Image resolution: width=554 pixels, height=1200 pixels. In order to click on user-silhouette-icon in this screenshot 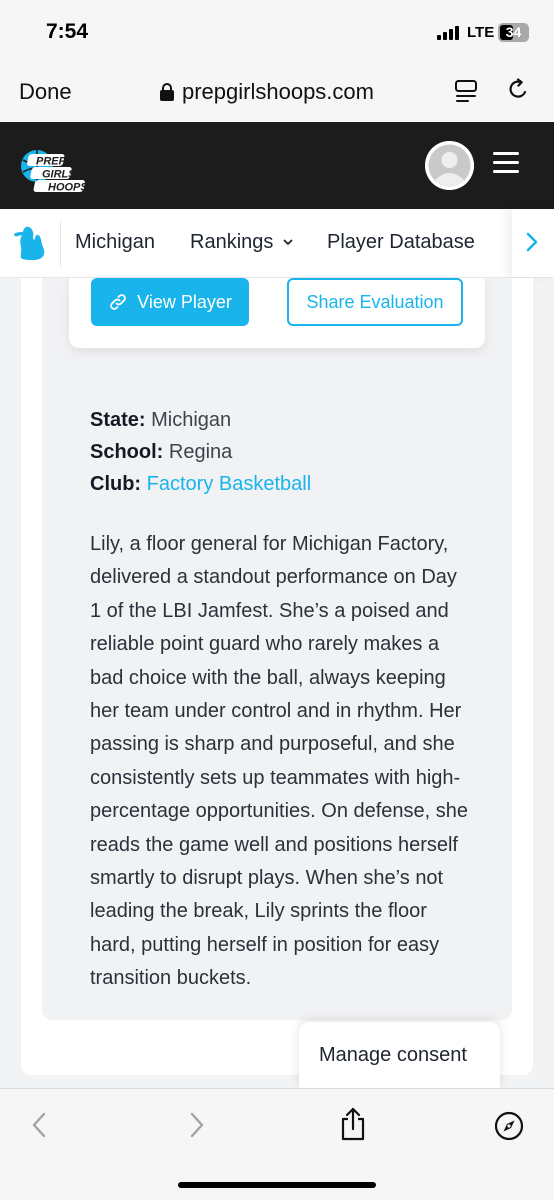, I will do `click(449, 165)`.